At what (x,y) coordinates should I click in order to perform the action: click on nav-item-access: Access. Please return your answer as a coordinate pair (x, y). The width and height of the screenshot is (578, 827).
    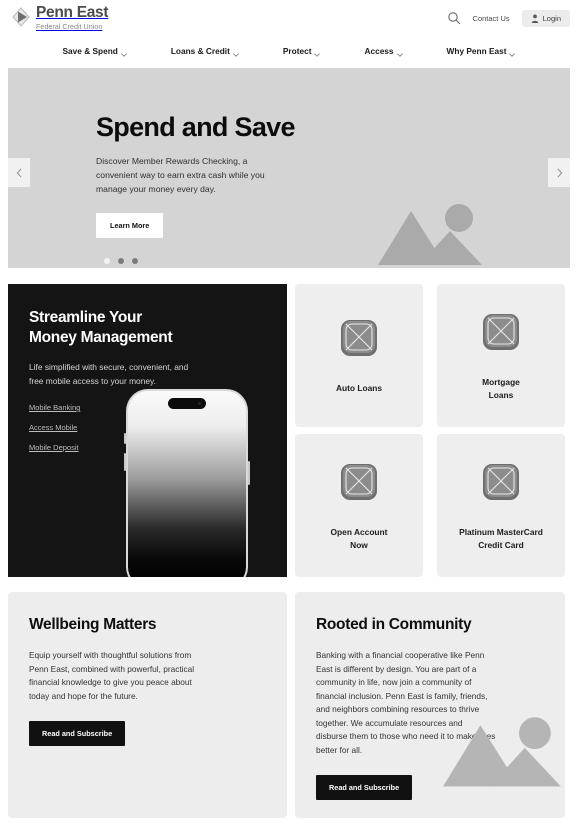
    Looking at the image, I should click on (383, 51).